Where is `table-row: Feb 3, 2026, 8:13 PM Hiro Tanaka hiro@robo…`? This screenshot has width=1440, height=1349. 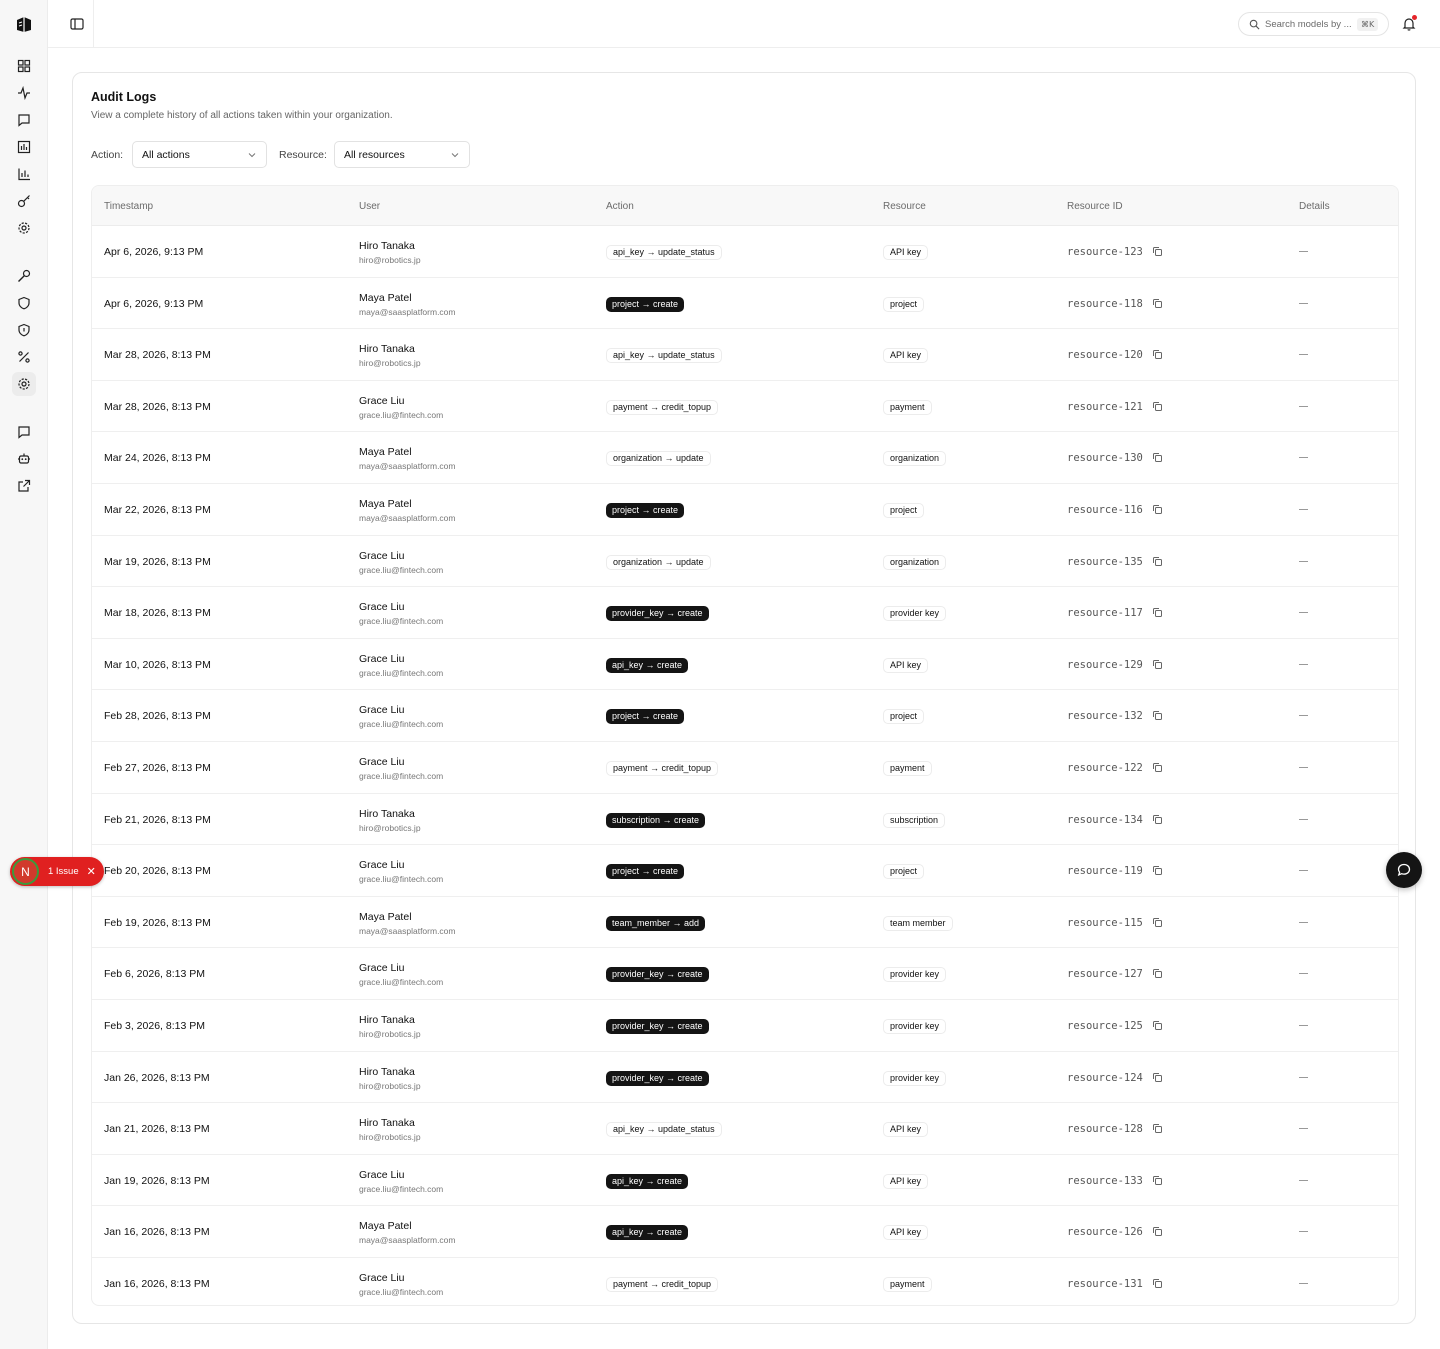
table-row: Feb 3, 2026, 8:13 PM Hiro Tanaka hiro@robo… is located at coordinates (745, 1026).